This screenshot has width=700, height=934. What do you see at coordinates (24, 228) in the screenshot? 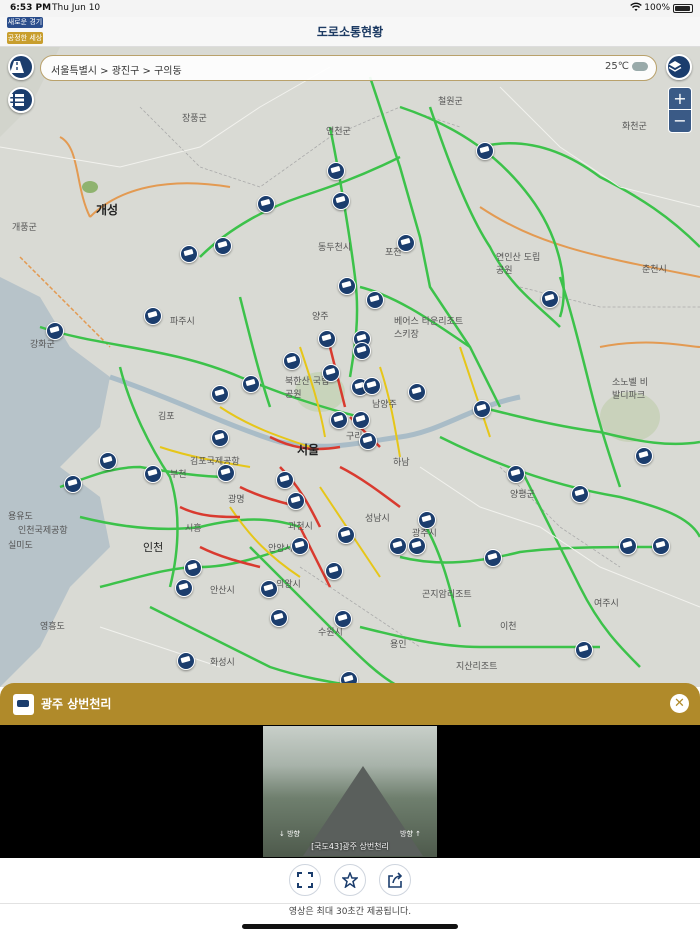
I see `map-label-gaepung: 개풍군` at bounding box center [24, 228].